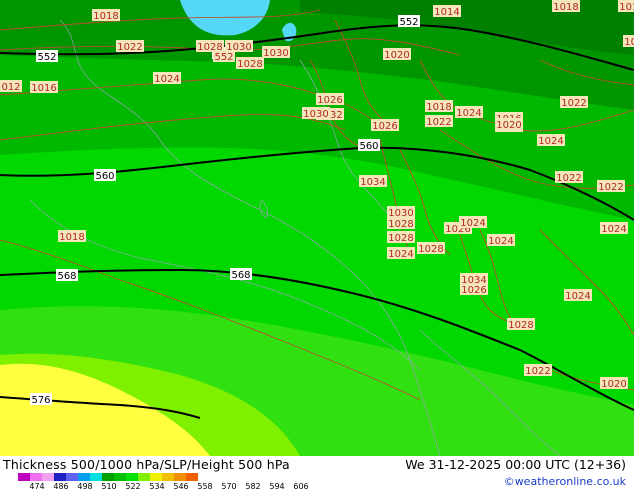  I want to click on pressure-label: 012, so click(11, 86).